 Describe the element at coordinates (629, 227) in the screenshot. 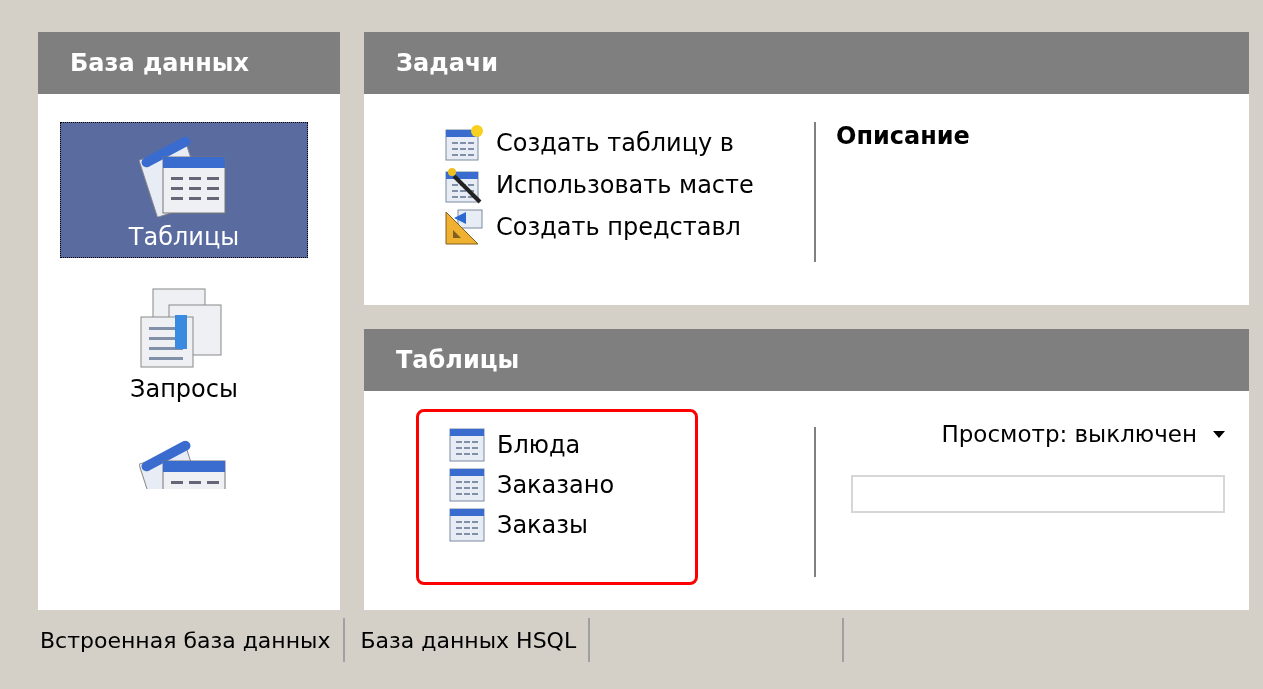

I see `task-link: Создать представл` at that location.